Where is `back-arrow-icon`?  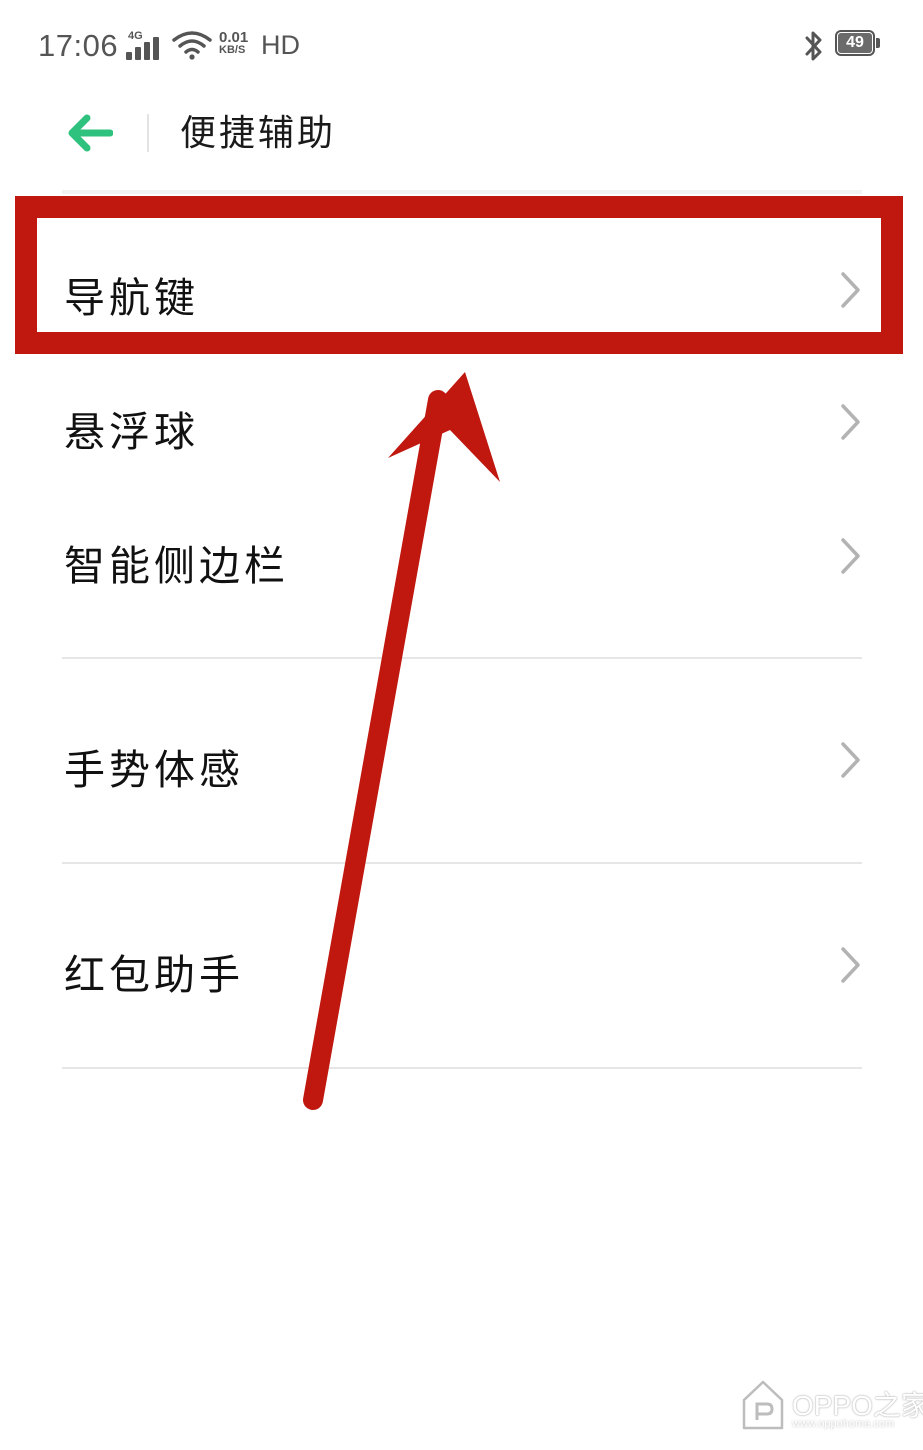 back-arrow-icon is located at coordinates (90, 133).